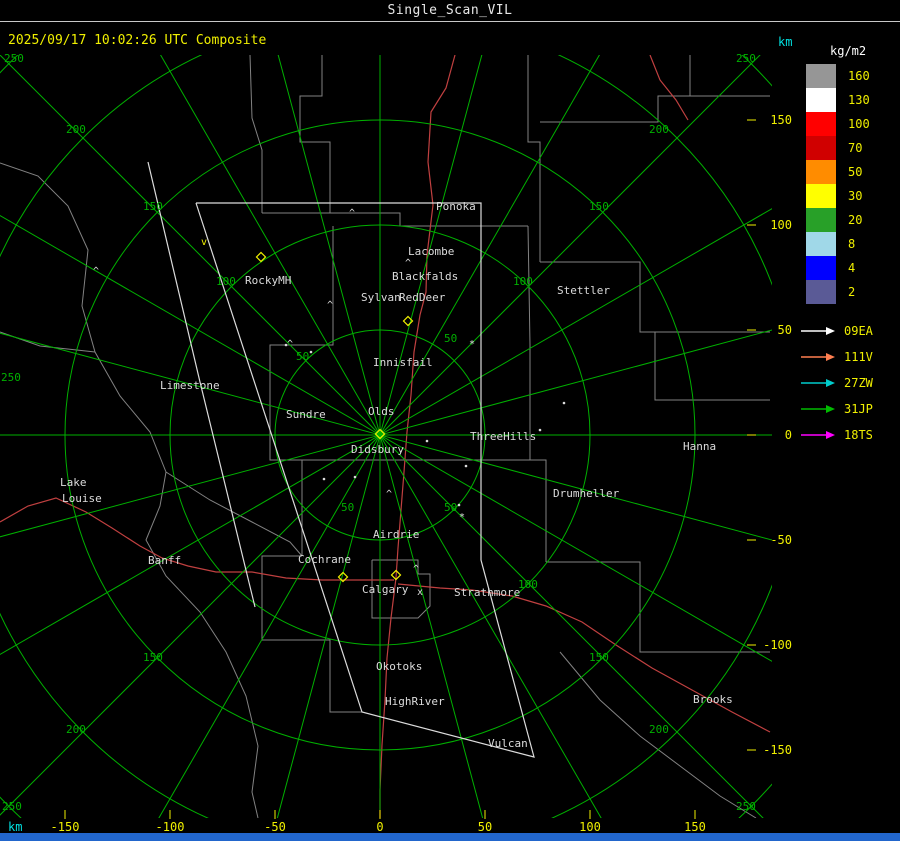 The image size is (900, 841). I want to click on bottom-axis-tick-label: -100, so click(170, 827).